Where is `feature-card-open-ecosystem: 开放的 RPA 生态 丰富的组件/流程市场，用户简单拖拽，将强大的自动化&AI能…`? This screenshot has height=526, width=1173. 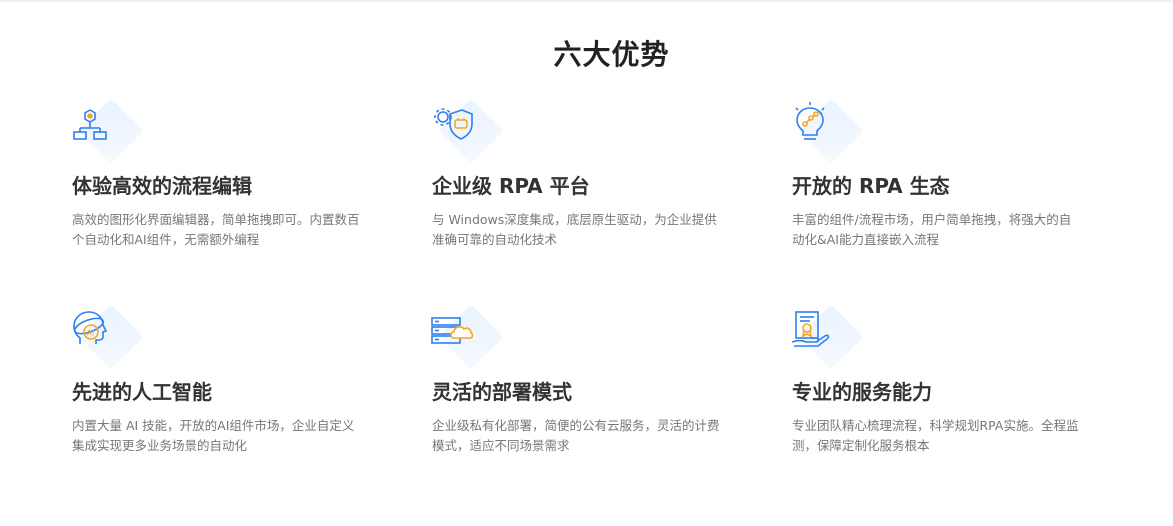 feature-card-open-ecosystem: 开放的 RPA 生态 丰富的组件/流程市场，用户简单拖拽，将强大的自动化&AI能… is located at coordinates (942, 172).